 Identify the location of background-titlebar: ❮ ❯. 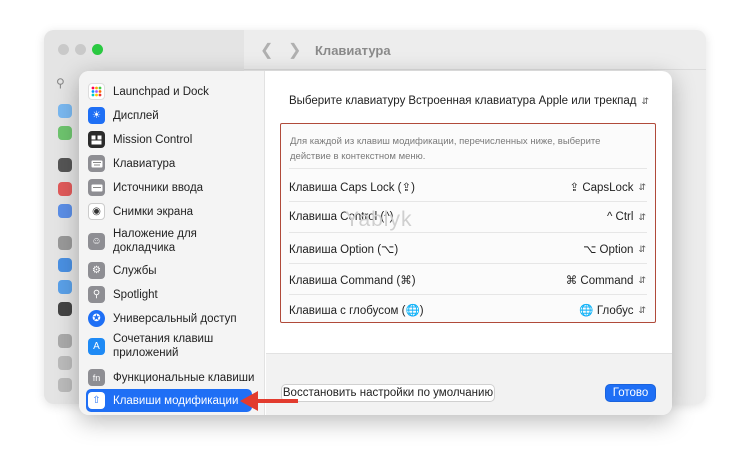
(475, 50).